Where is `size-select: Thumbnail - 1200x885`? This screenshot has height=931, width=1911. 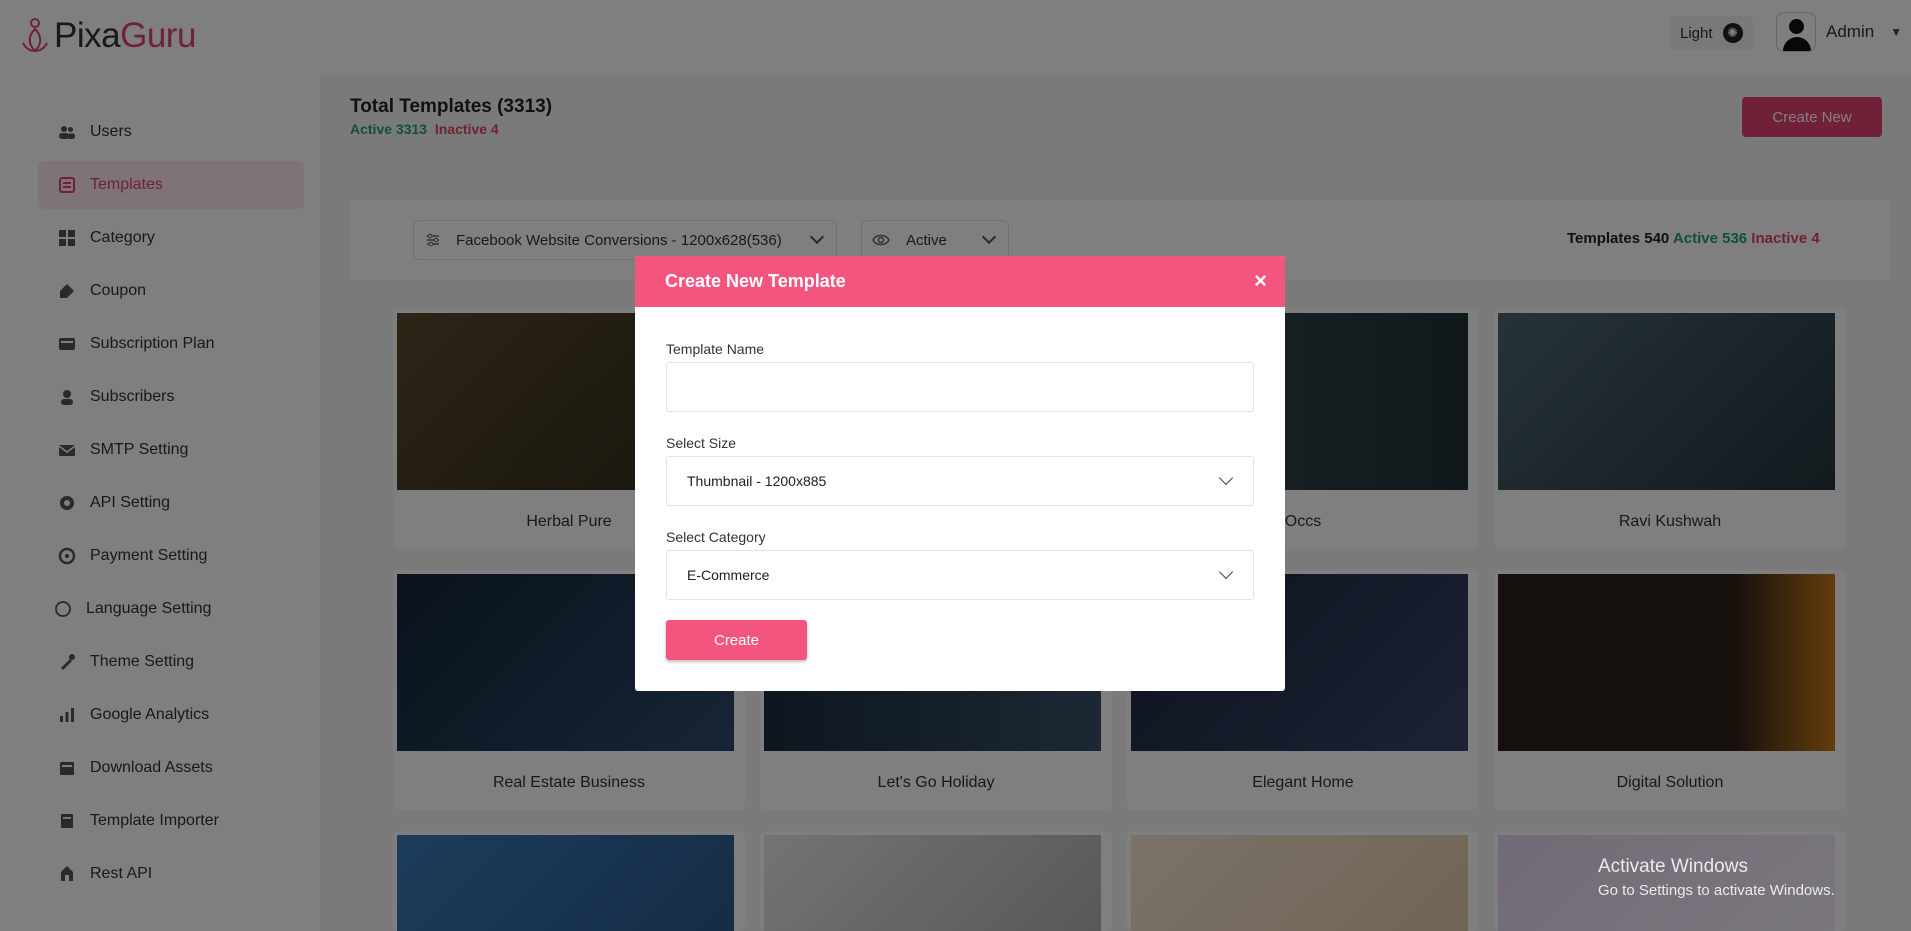
size-select: Thumbnail - 1200x885 is located at coordinates (960, 481).